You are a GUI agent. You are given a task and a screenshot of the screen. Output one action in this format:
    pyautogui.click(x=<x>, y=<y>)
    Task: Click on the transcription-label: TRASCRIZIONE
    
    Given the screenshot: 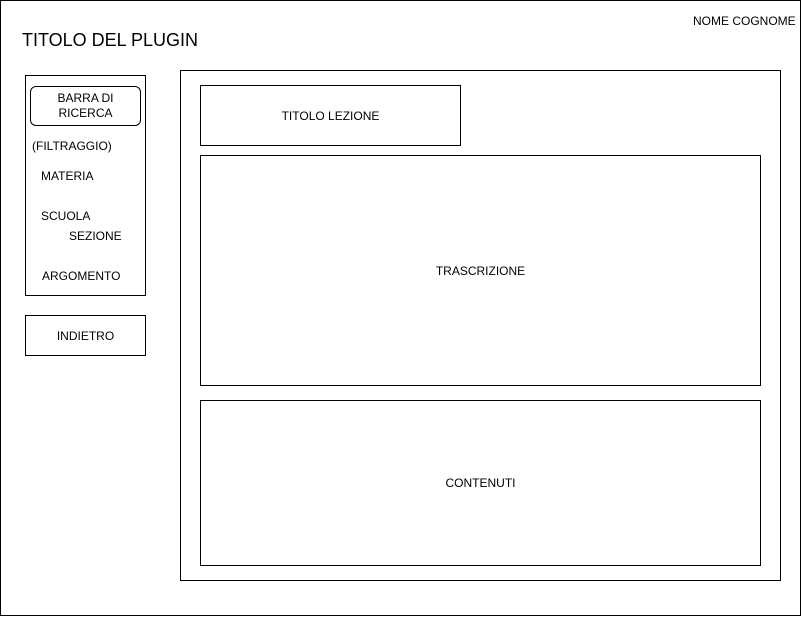 What is the action you would take?
    pyautogui.click(x=480, y=270)
    